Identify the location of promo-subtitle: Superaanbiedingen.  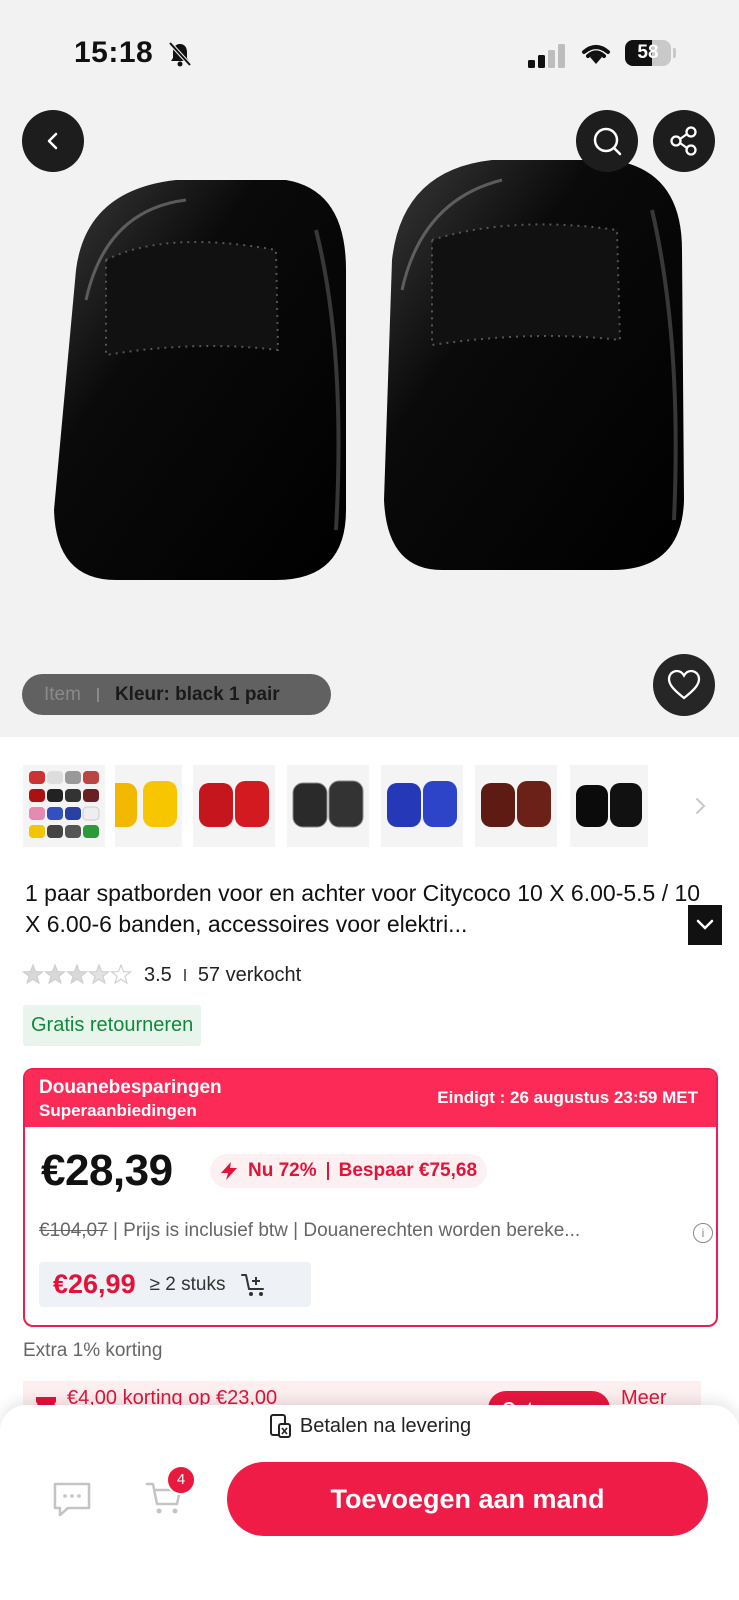
(118, 1110).